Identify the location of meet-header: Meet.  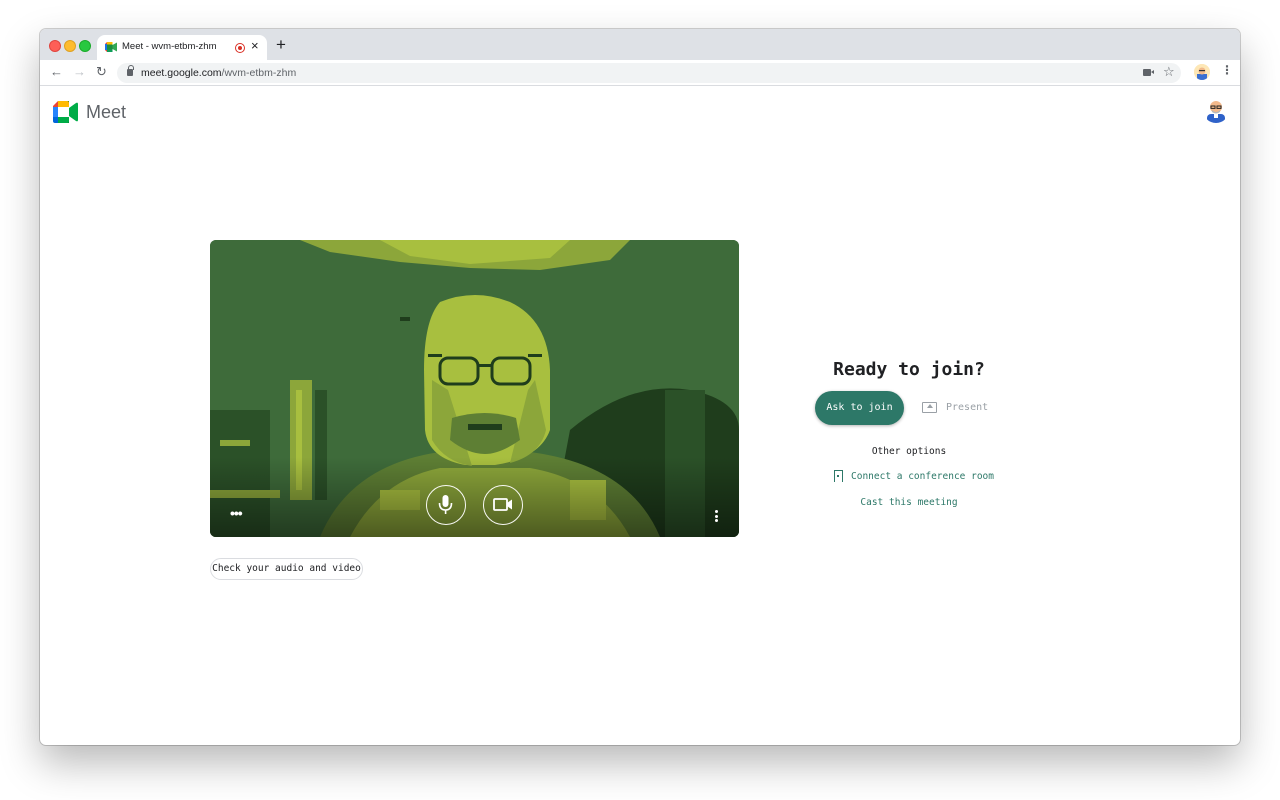
(640, 114).